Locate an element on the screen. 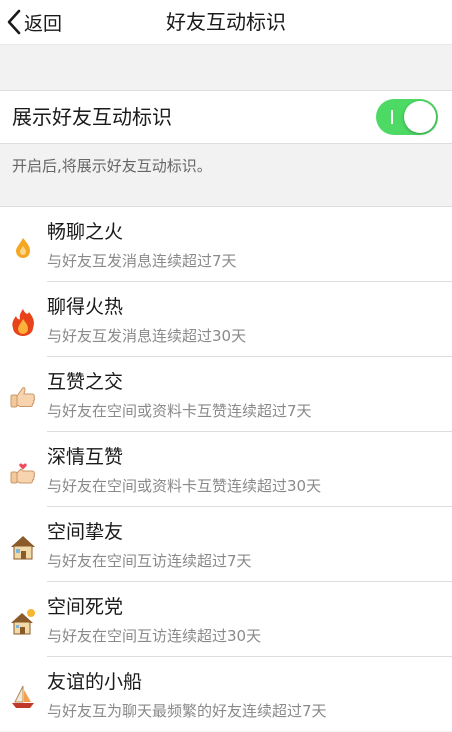  list-item: 畅聊之火 与好友互发消息连续超过7天 is located at coordinates (226, 244).